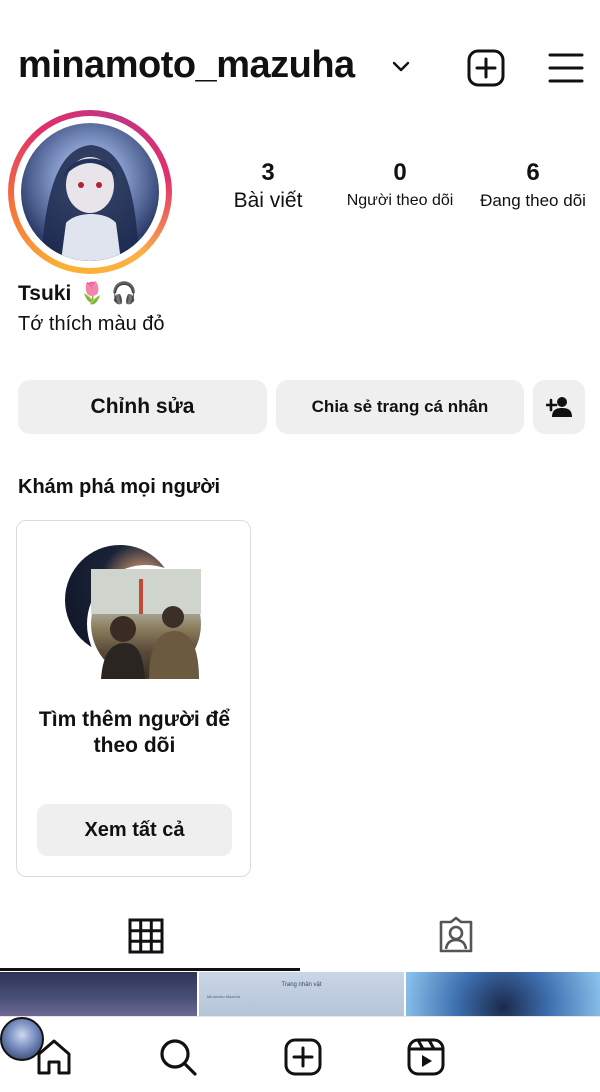 The width and height of the screenshot is (600, 1092). What do you see at coordinates (134, 732) in the screenshot?
I see `discover-card-text: Tìm thêm người để theo dõi` at bounding box center [134, 732].